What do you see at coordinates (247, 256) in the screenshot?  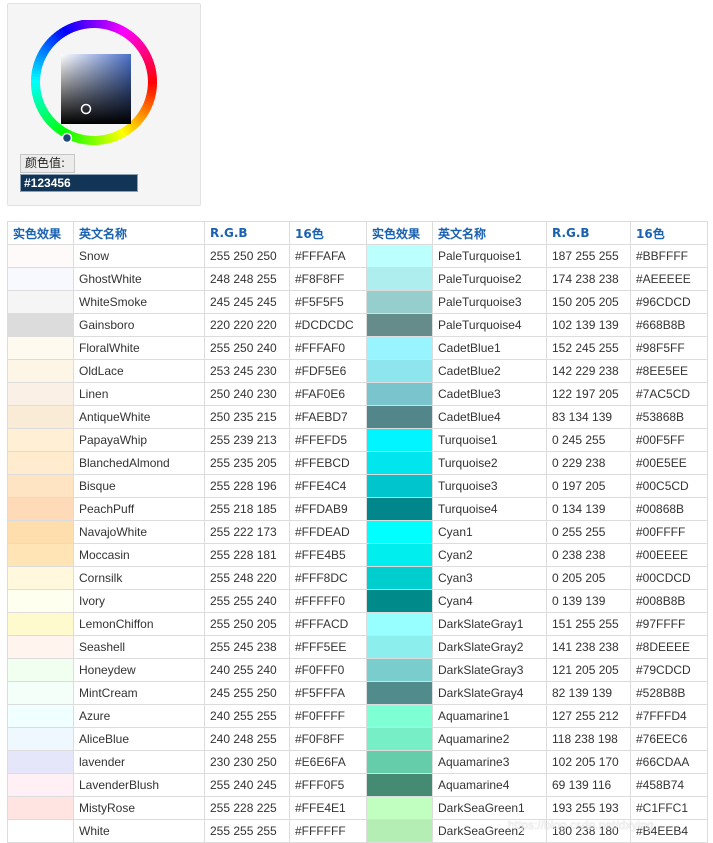 I see `rgb-cell: 255 250 250` at bounding box center [247, 256].